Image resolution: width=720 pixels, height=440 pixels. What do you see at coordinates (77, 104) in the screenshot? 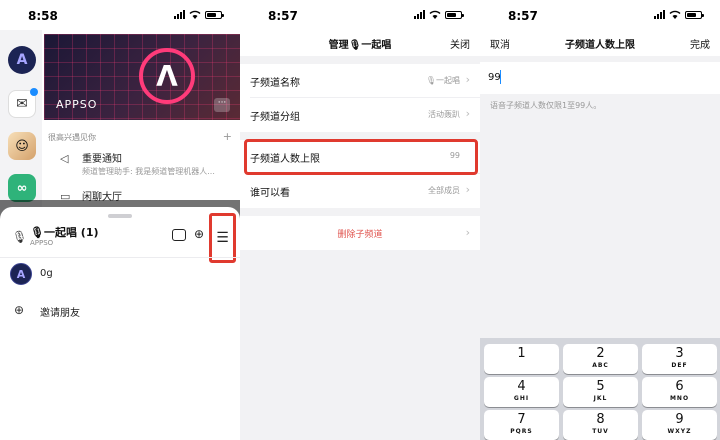
I see `banner-brand: APPSO` at bounding box center [77, 104].